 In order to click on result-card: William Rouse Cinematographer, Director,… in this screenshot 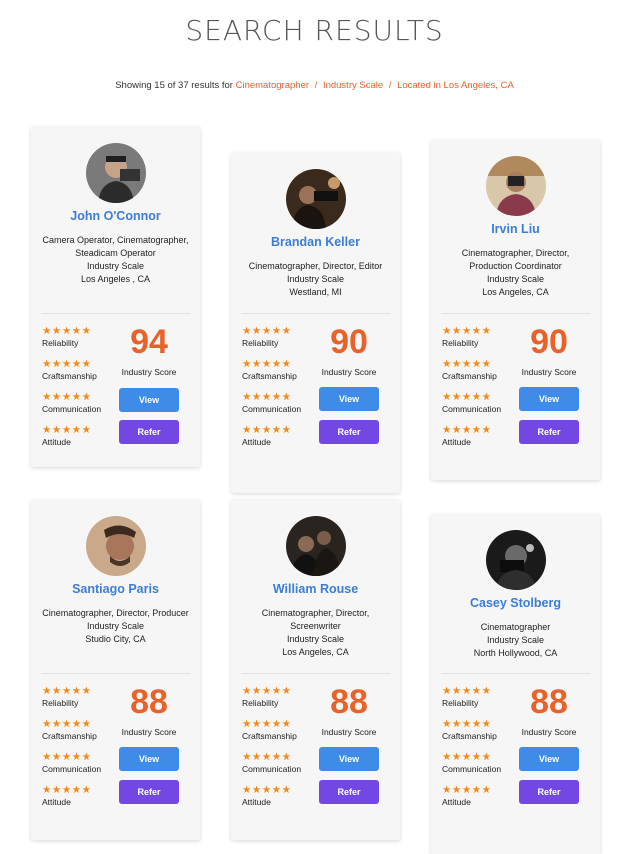, I will do `click(315, 670)`.